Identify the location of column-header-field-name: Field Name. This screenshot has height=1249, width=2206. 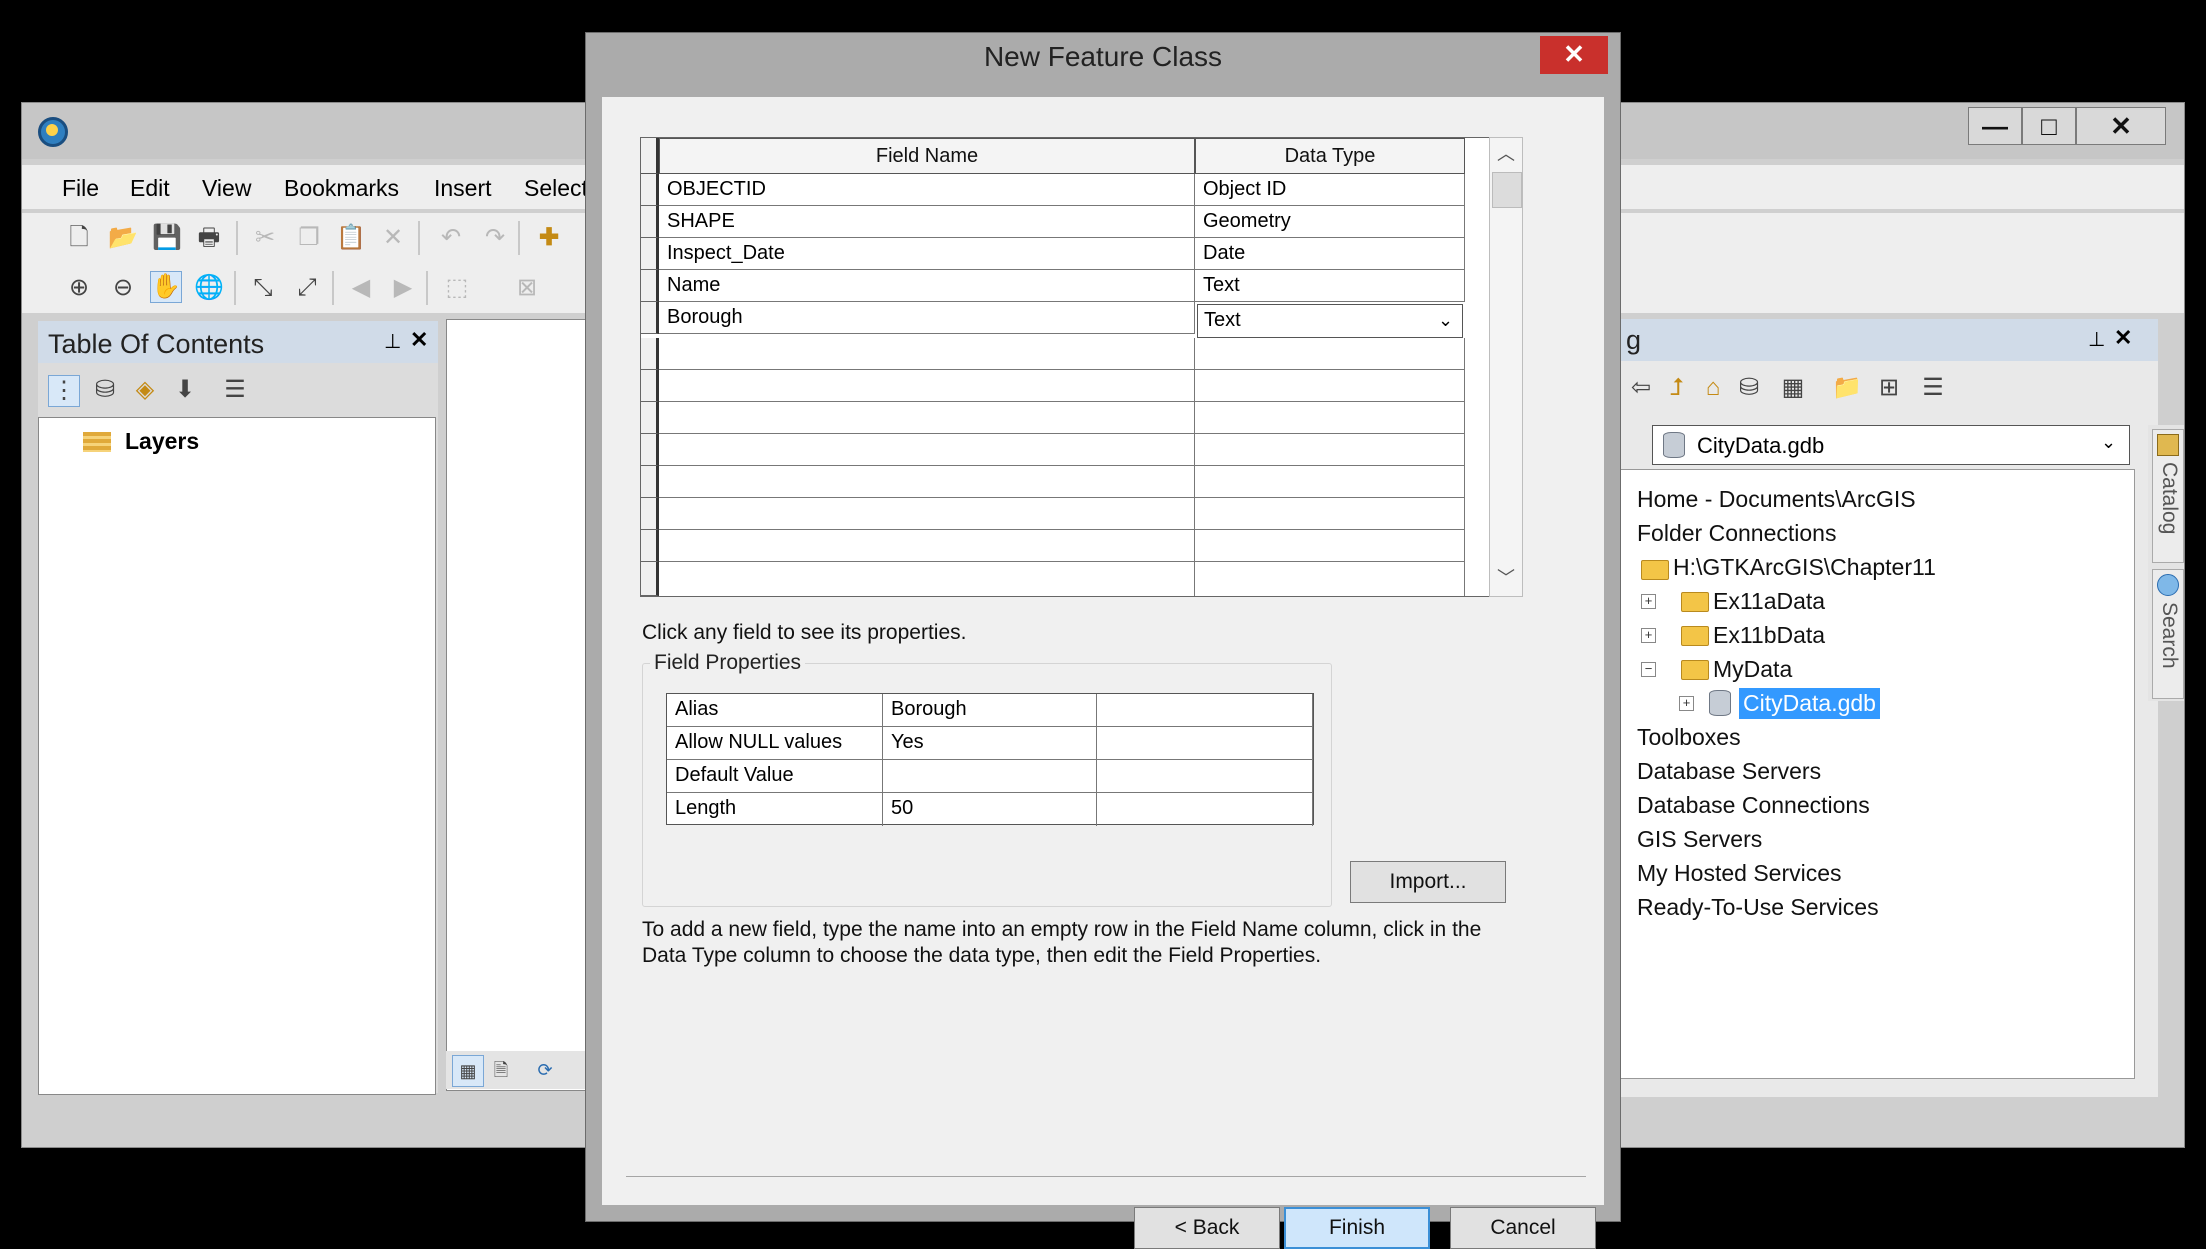
(927, 156).